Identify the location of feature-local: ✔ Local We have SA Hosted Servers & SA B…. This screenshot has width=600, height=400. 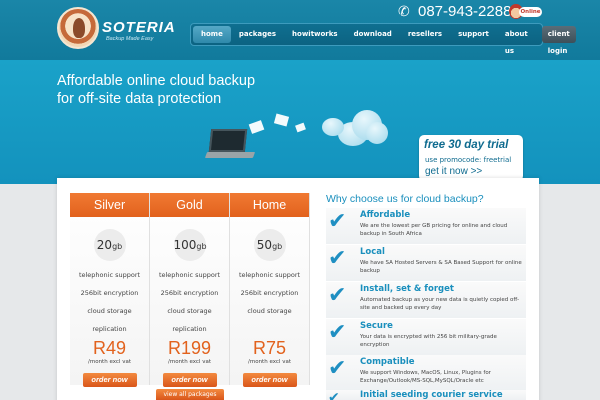
(426, 263).